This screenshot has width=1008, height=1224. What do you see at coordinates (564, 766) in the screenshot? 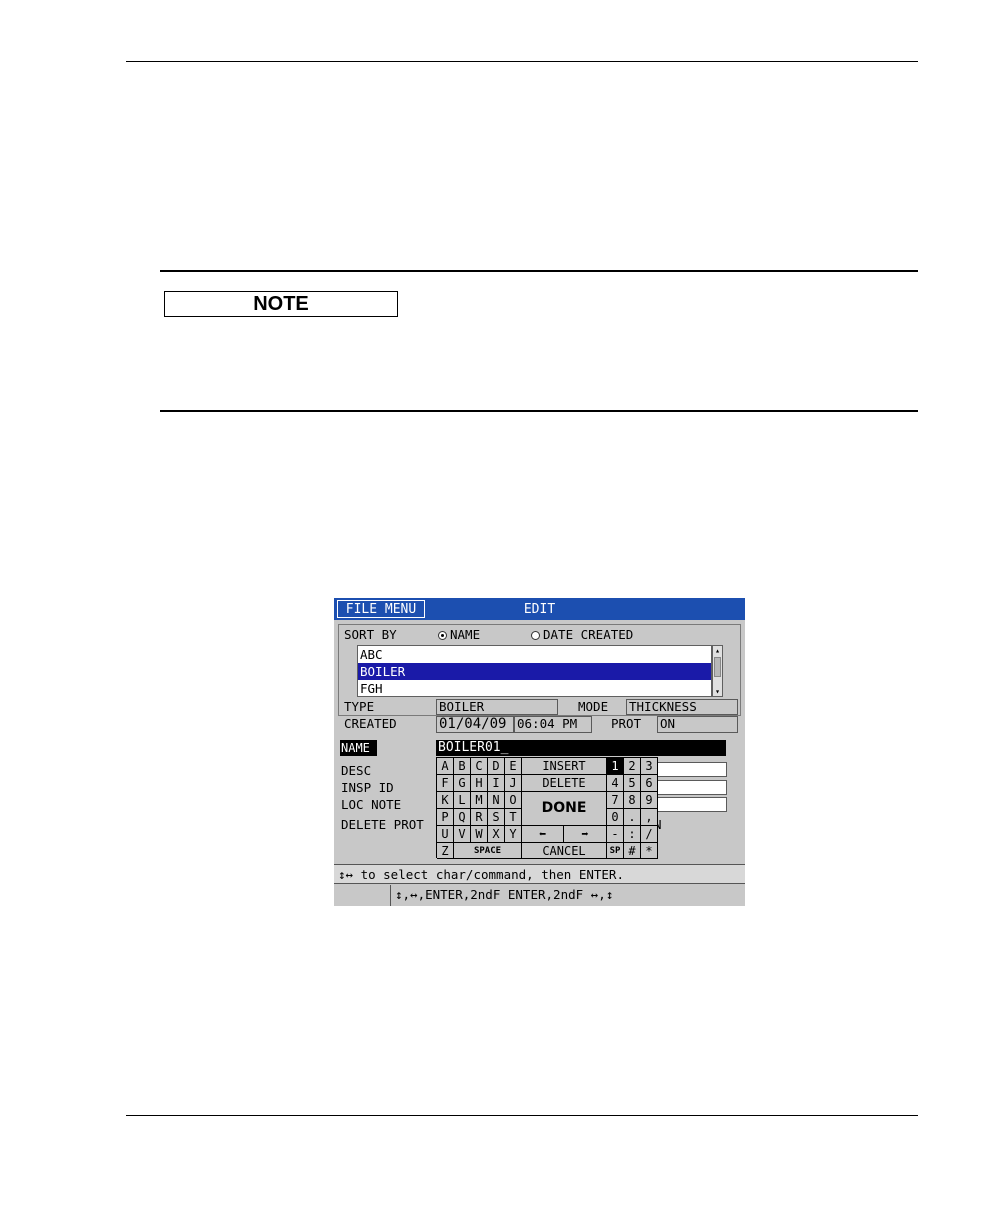
I see `insert-key: INSERT` at bounding box center [564, 766].